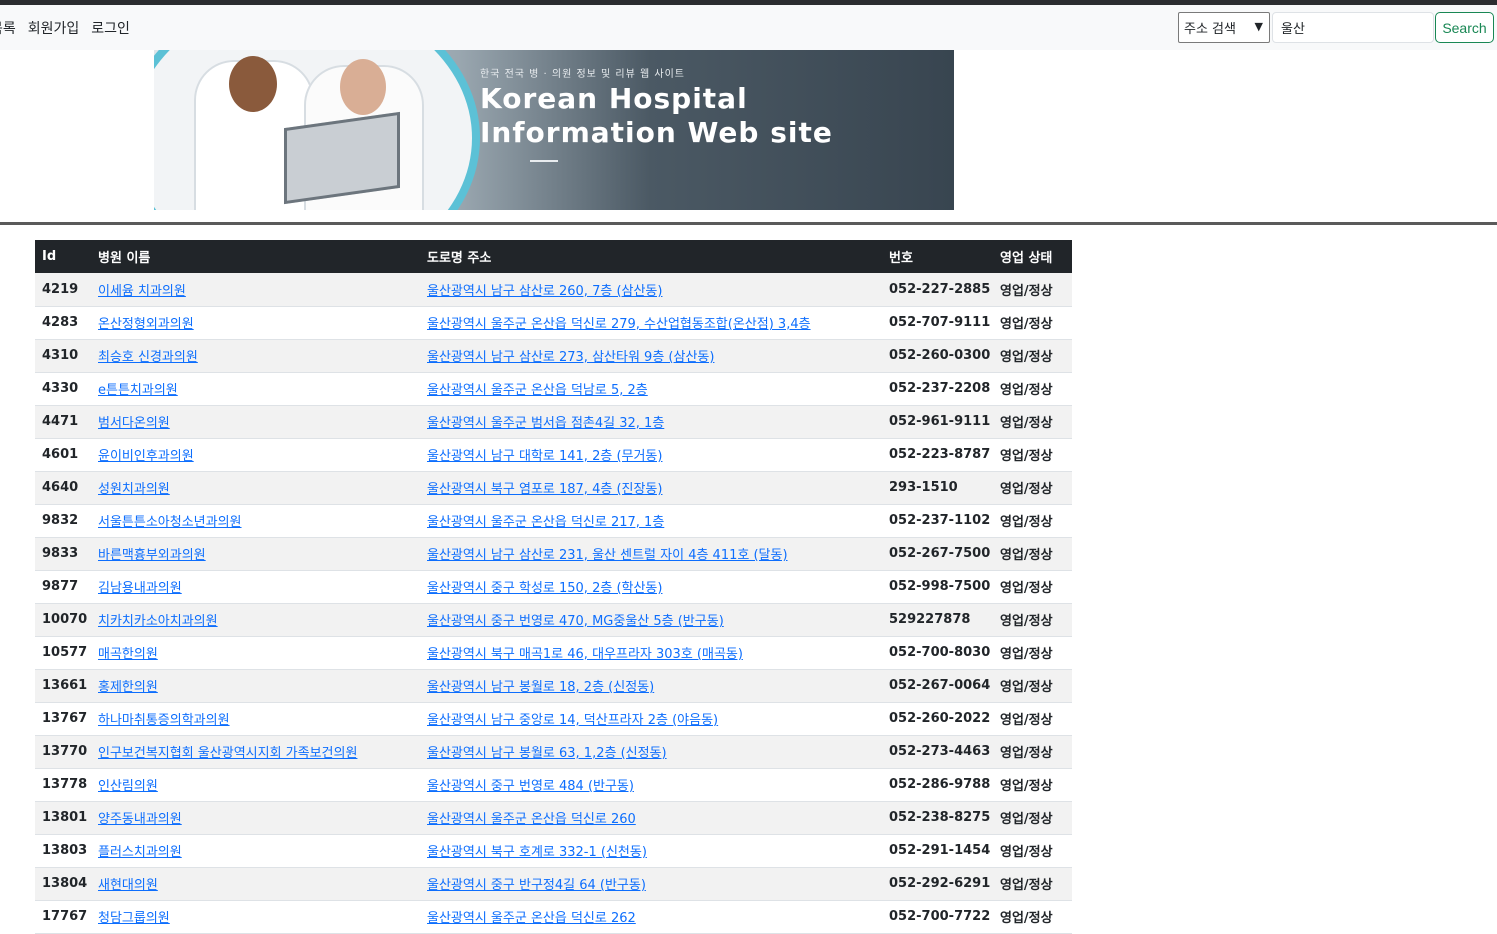 This screenshot has height=934, width=1497. Describe the element at coordinates (255, 521) in the screenshot. I see `hospital-name-cell: 서울튼튼소아청소년과의원` at that location.